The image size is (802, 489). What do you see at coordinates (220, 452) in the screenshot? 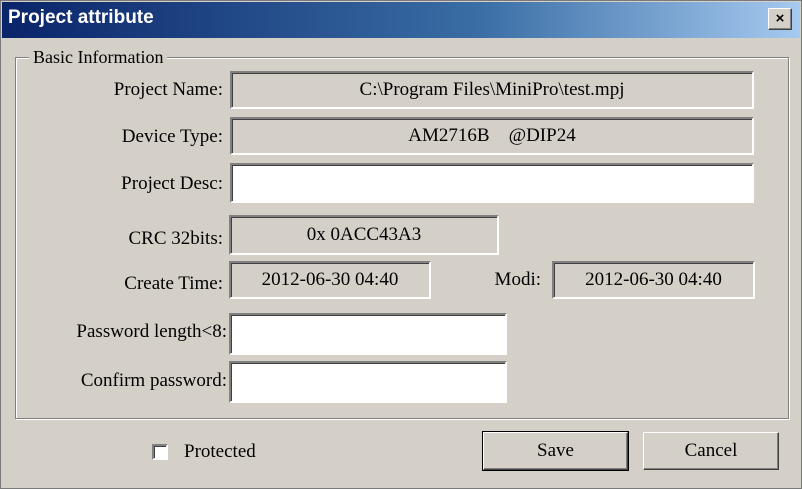
I see `protected-label: Protected` at bounding box center [220, 452].